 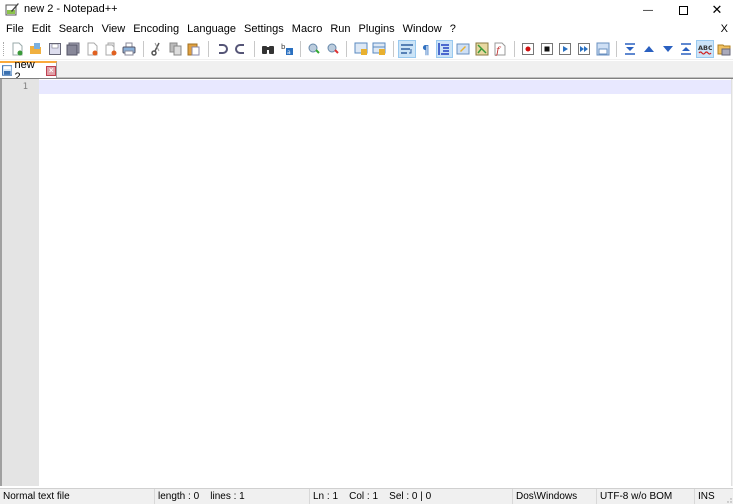 I want to click on resize-grip-icon, so click(x=728, y=499).